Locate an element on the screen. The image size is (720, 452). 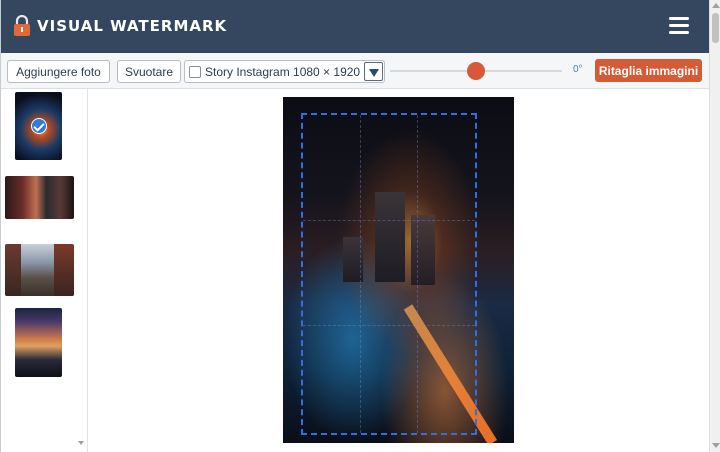
selected-check-icon is located at coordinates (39, 126).